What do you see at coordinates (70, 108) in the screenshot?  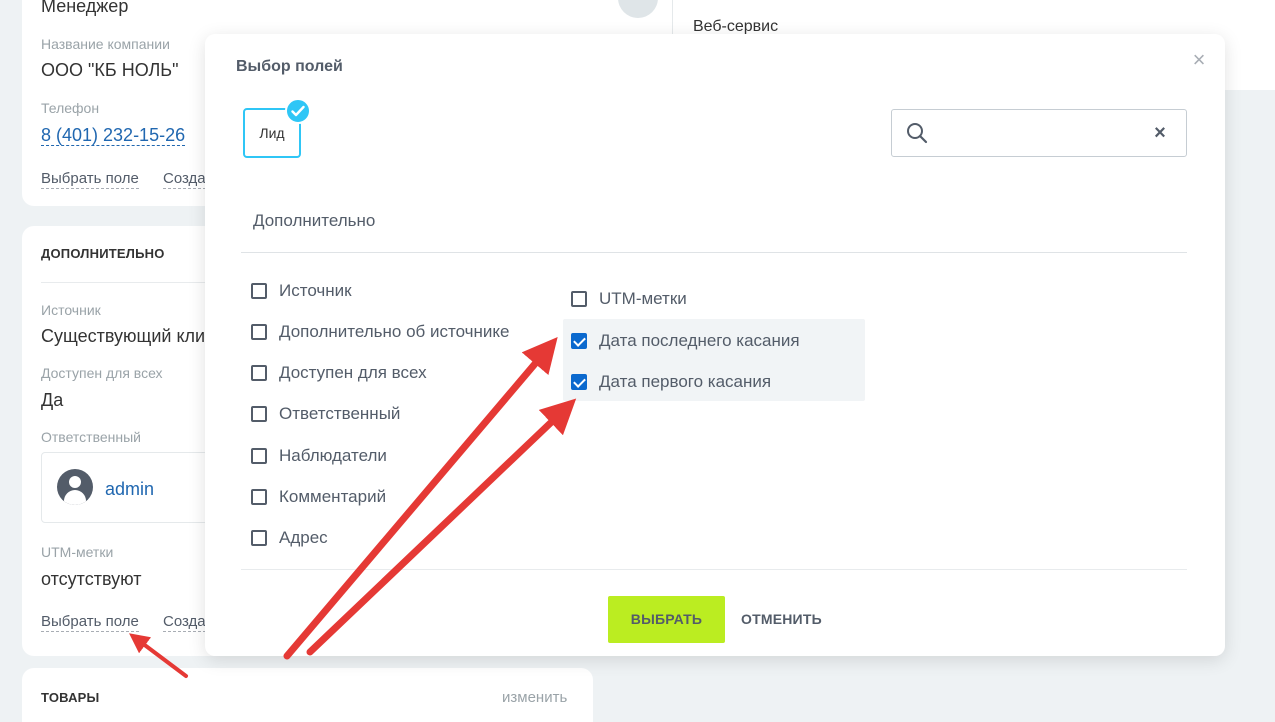 I see `phone-label: Телефон` at bounding box center [70, 108].